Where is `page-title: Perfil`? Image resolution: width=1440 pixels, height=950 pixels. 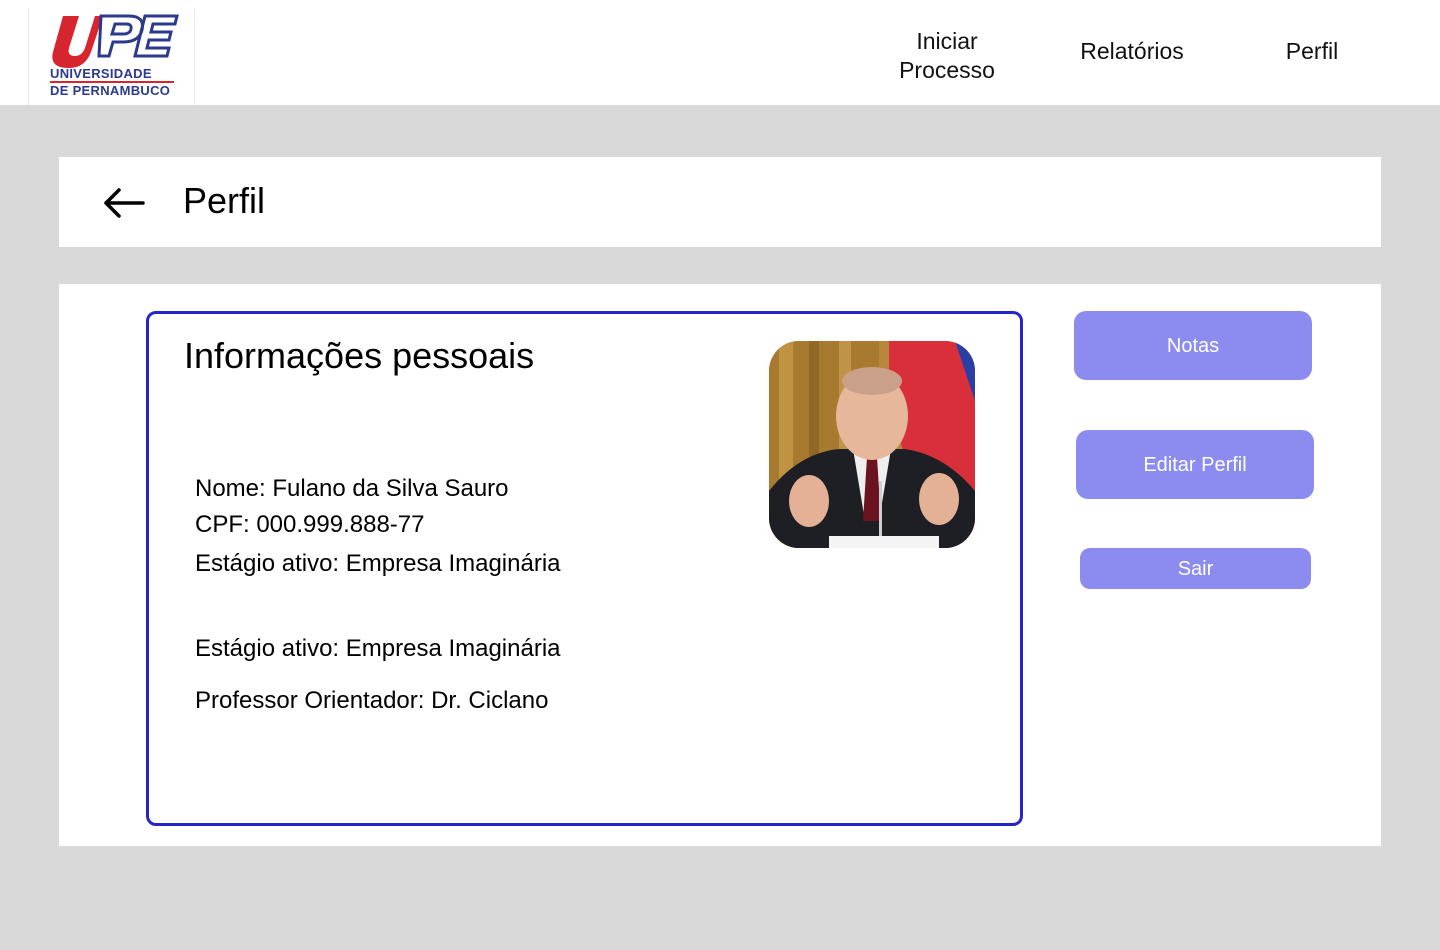
page-title: Perfil is located at coordinates (224, 200).